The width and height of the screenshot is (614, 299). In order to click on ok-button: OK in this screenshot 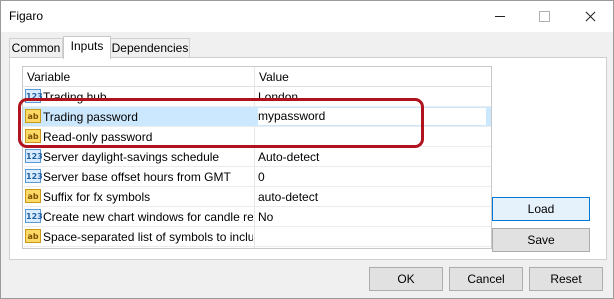, I will do `click(406, 279)`.